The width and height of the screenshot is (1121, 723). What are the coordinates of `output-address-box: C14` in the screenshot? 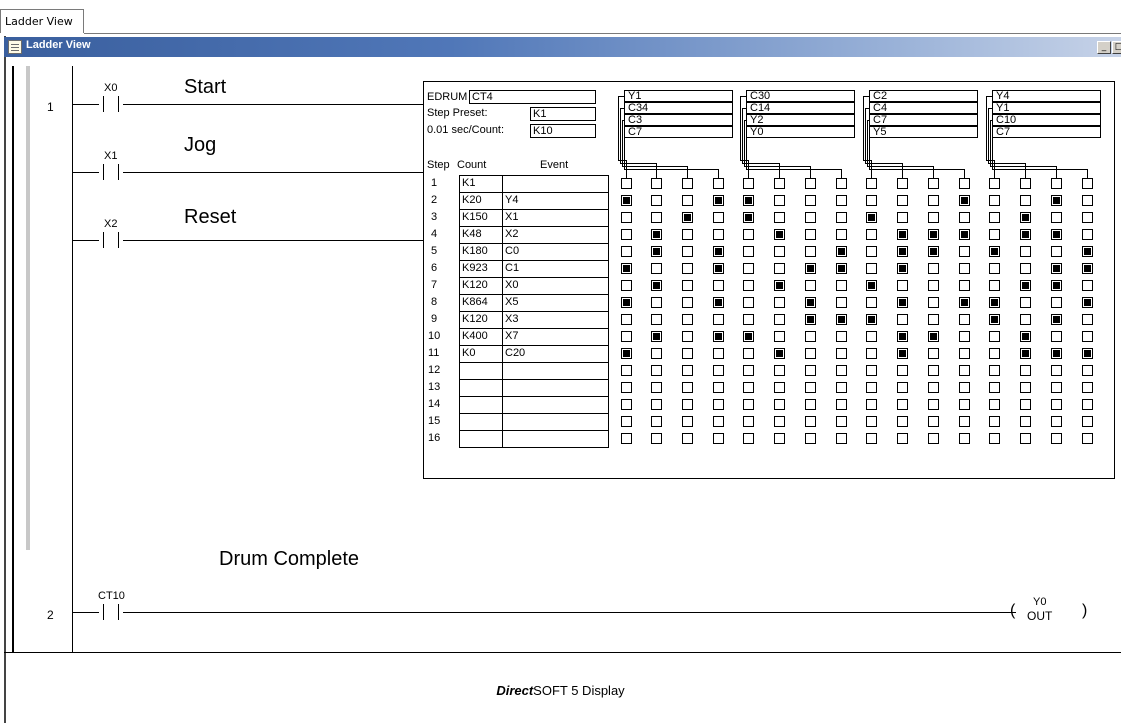 It's located at (800, 108).